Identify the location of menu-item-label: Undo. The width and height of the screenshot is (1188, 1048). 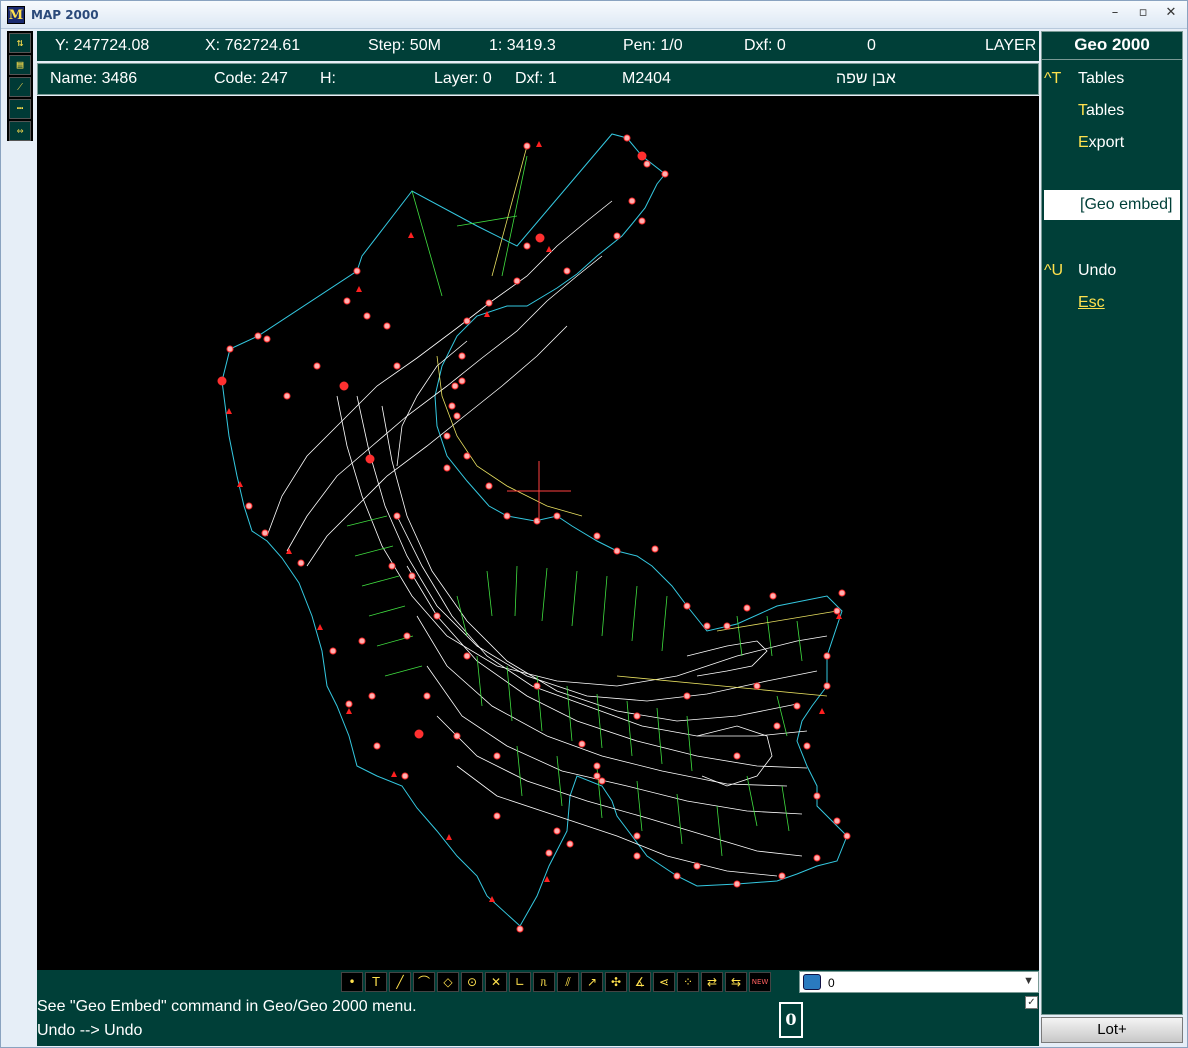
(1097, 270).